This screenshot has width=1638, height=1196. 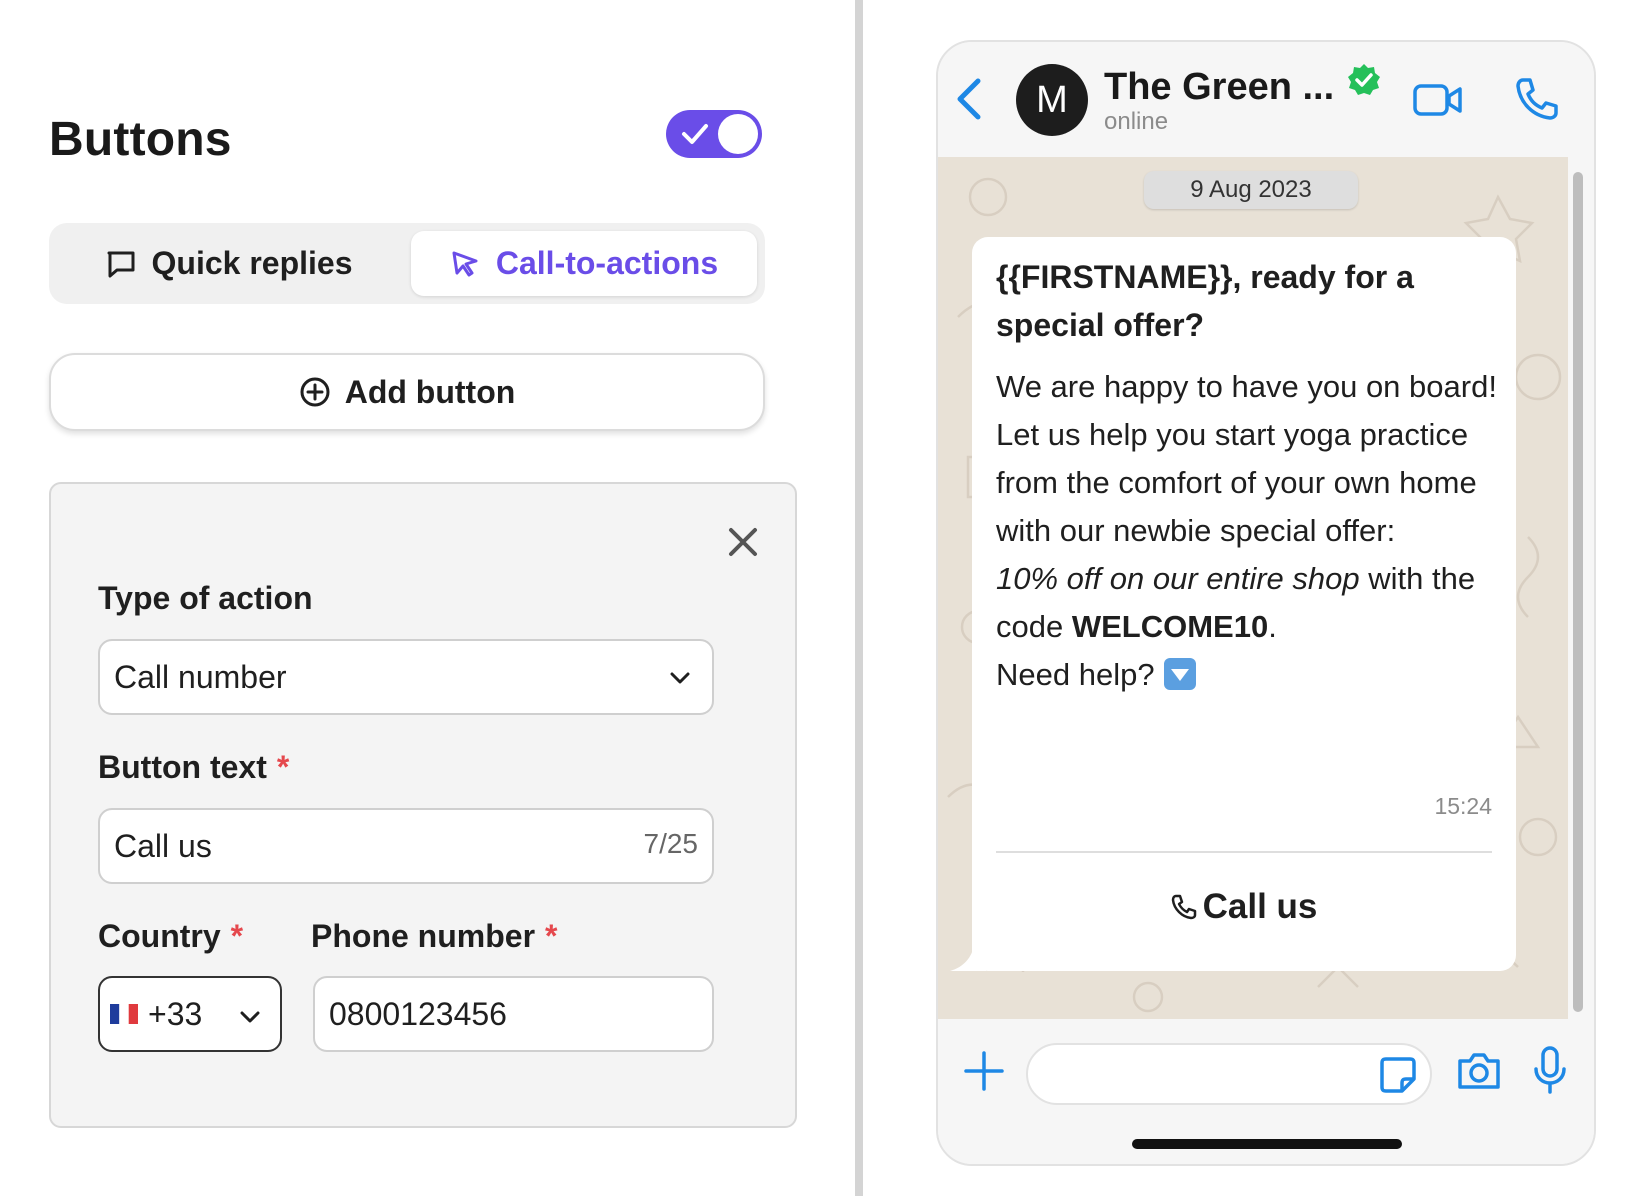 What do you see at coordinates (1136, 121) in the screenshot?
I see `contact-status: online` at bounding box center [1136, 121].